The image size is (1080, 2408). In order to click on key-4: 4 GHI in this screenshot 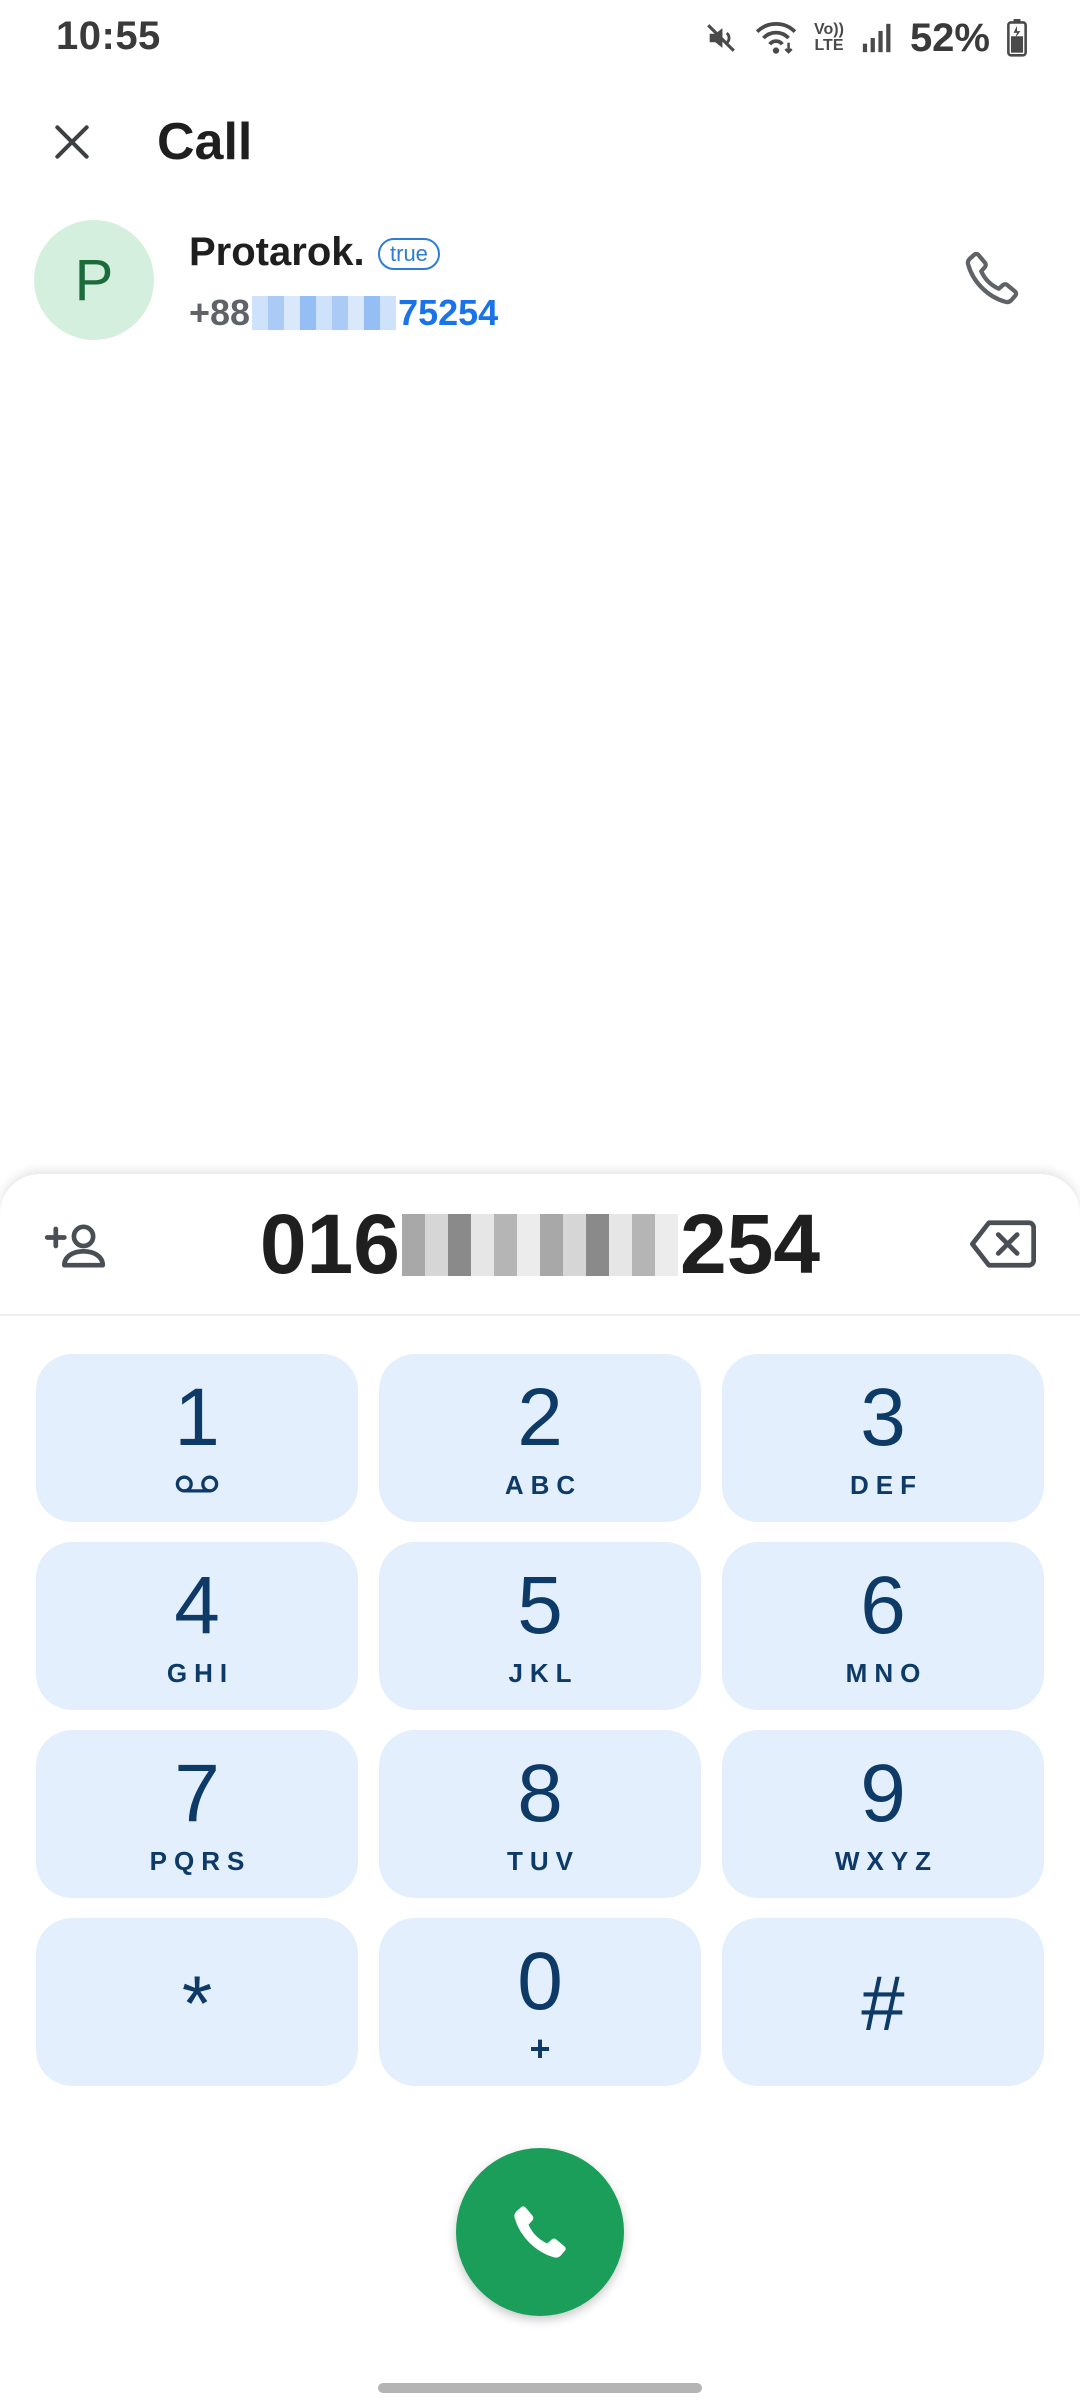, I will do `click(197, 1626)`.